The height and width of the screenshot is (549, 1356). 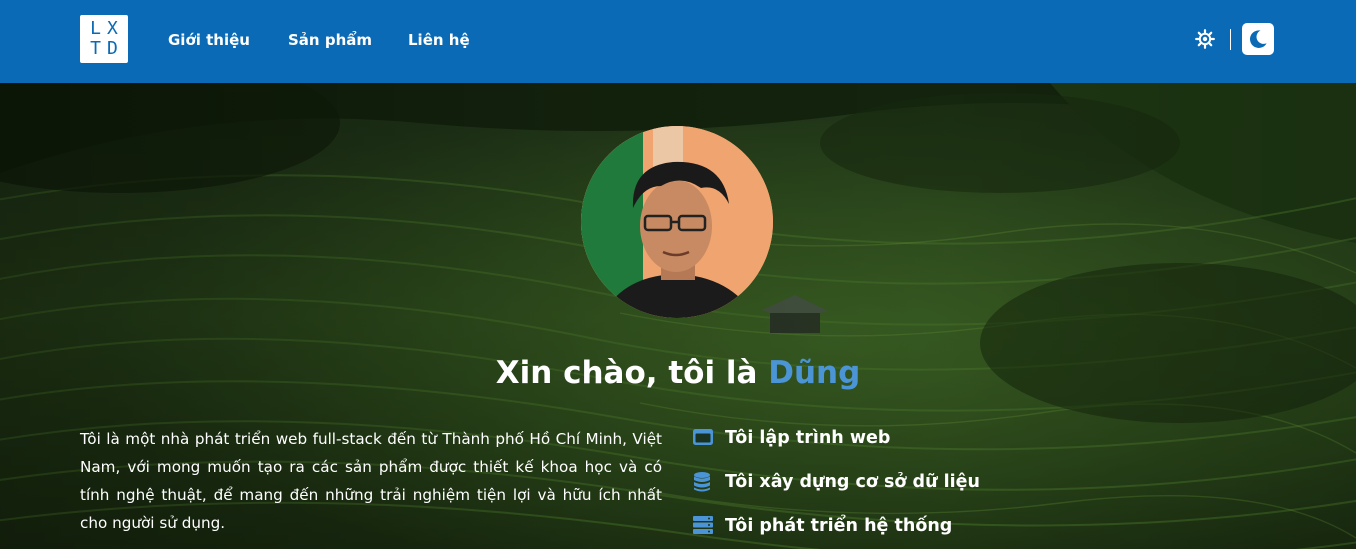 What do you see at coordinates (839, 526) in the screenshot?
I see `skill-label-systems: Tôi phát triển hệ thống` at bounding box center [839, 526].